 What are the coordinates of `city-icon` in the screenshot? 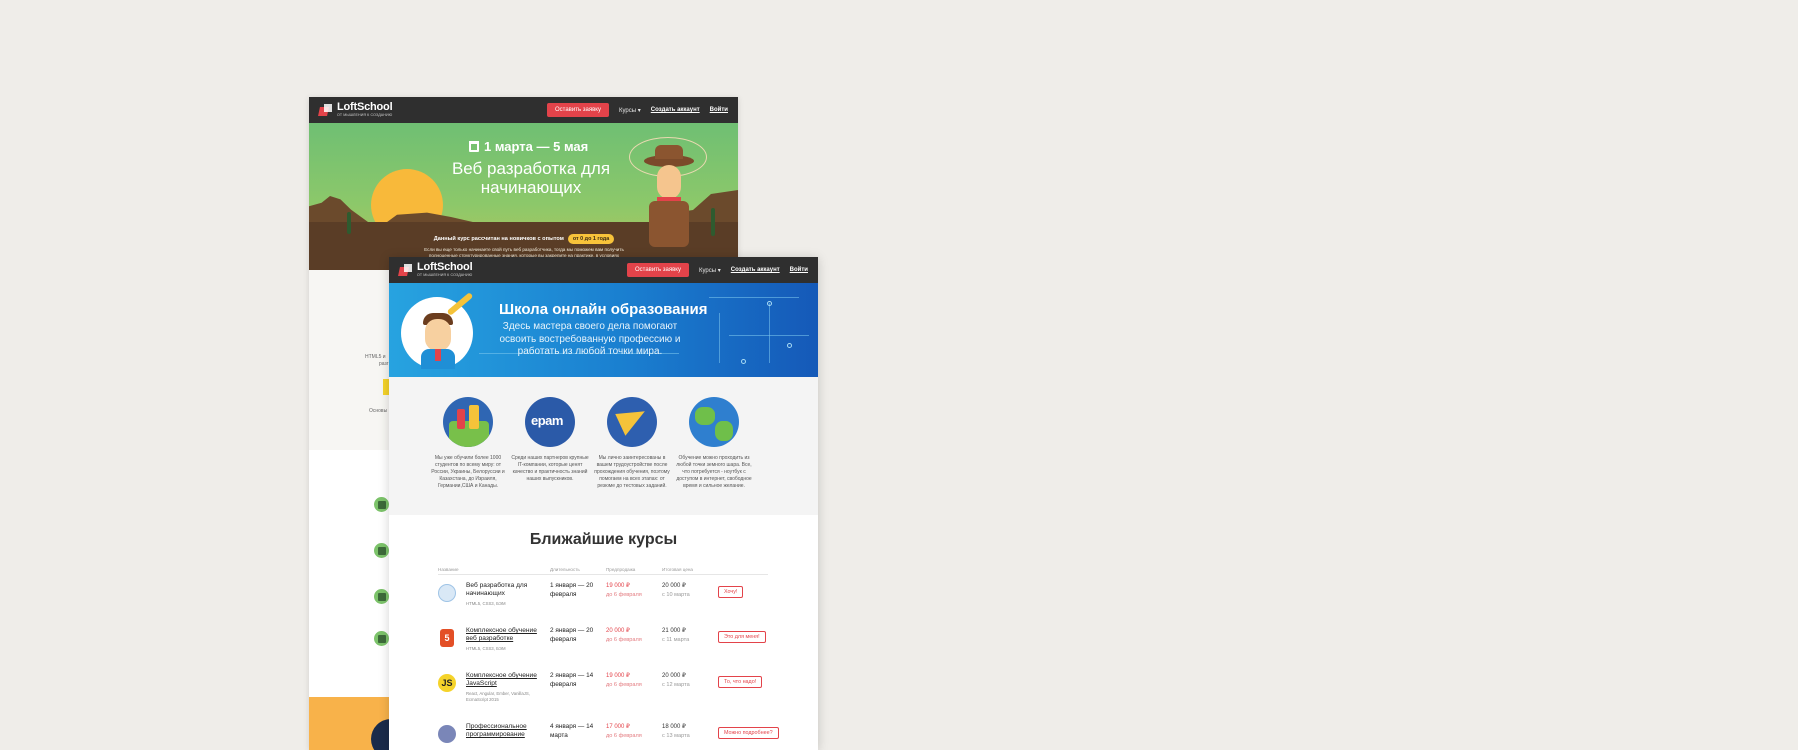 It's located at (468, 422).